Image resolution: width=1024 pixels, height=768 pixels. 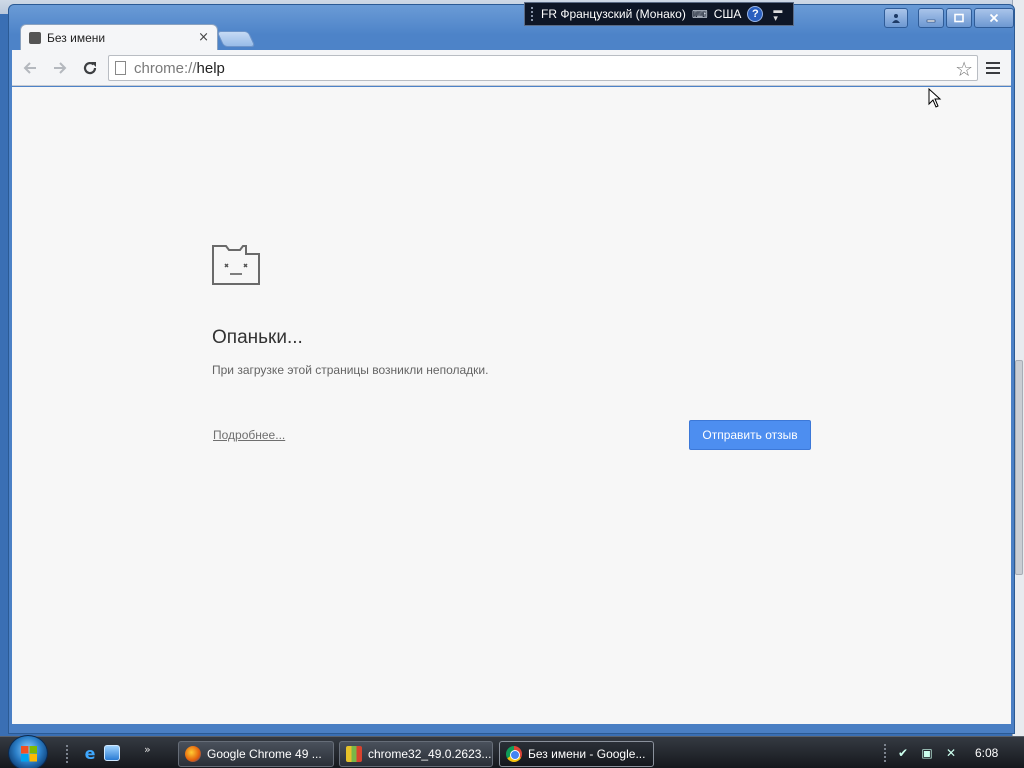 I want to click on grip-handle, so click(x=533, y=14).